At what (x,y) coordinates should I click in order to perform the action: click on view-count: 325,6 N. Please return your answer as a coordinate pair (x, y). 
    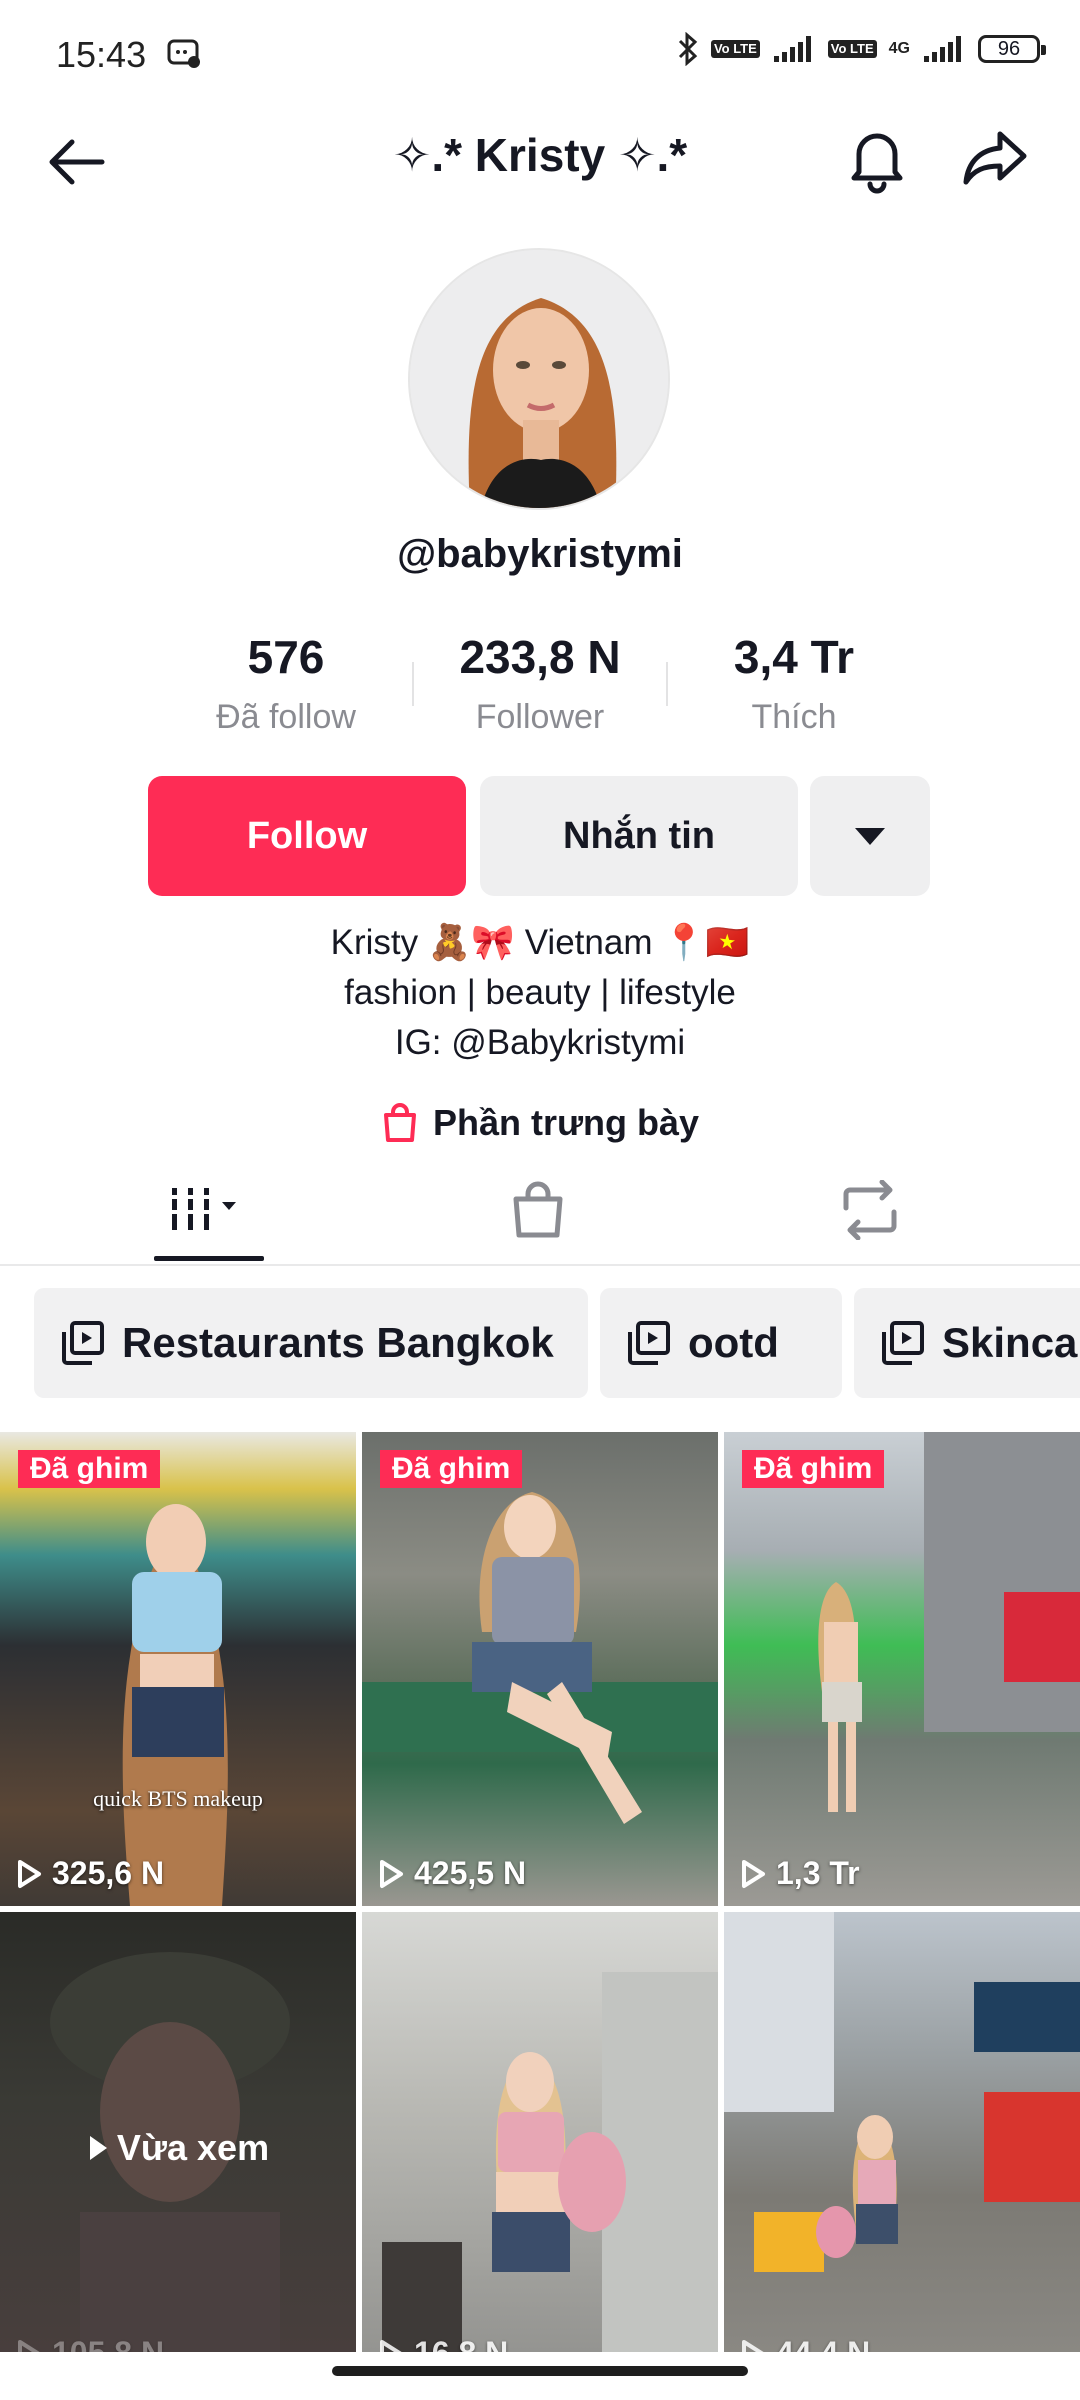
    Looking at the image, I should click on (90, 1873).